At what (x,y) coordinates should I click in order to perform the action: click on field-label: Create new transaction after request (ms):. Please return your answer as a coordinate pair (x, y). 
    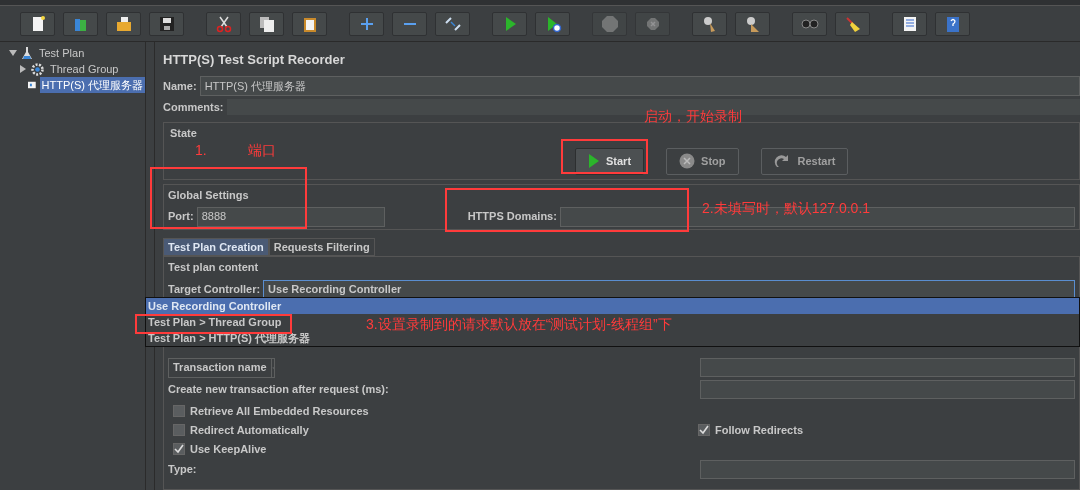
    Looking at the image, I should click on (278, 389).